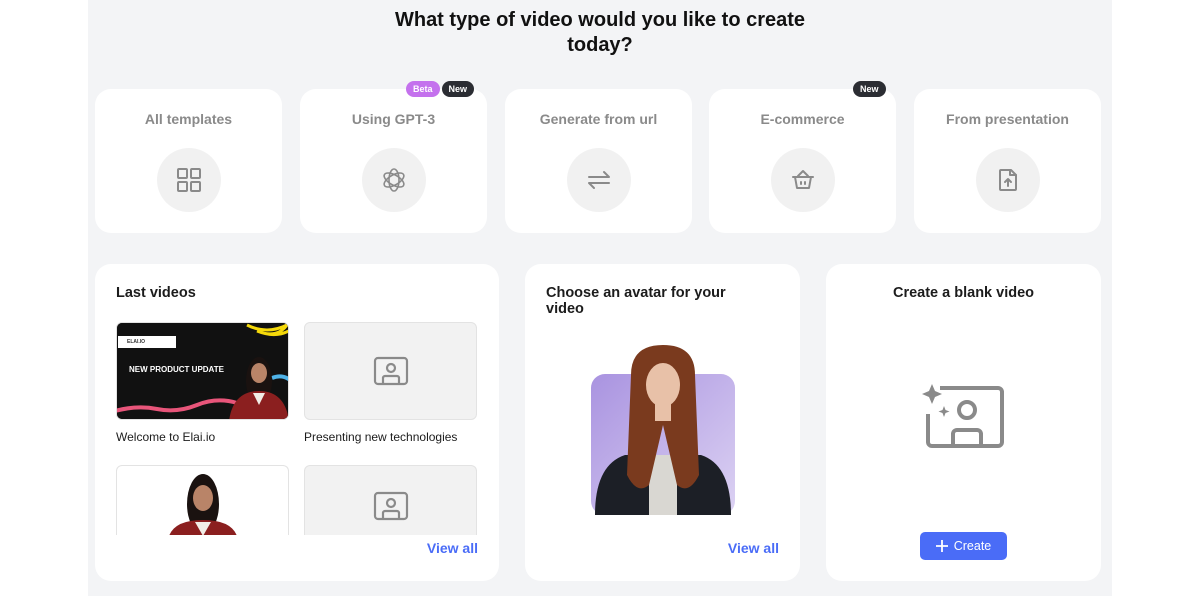  I want to click on grid-icon, so click(188, 180).